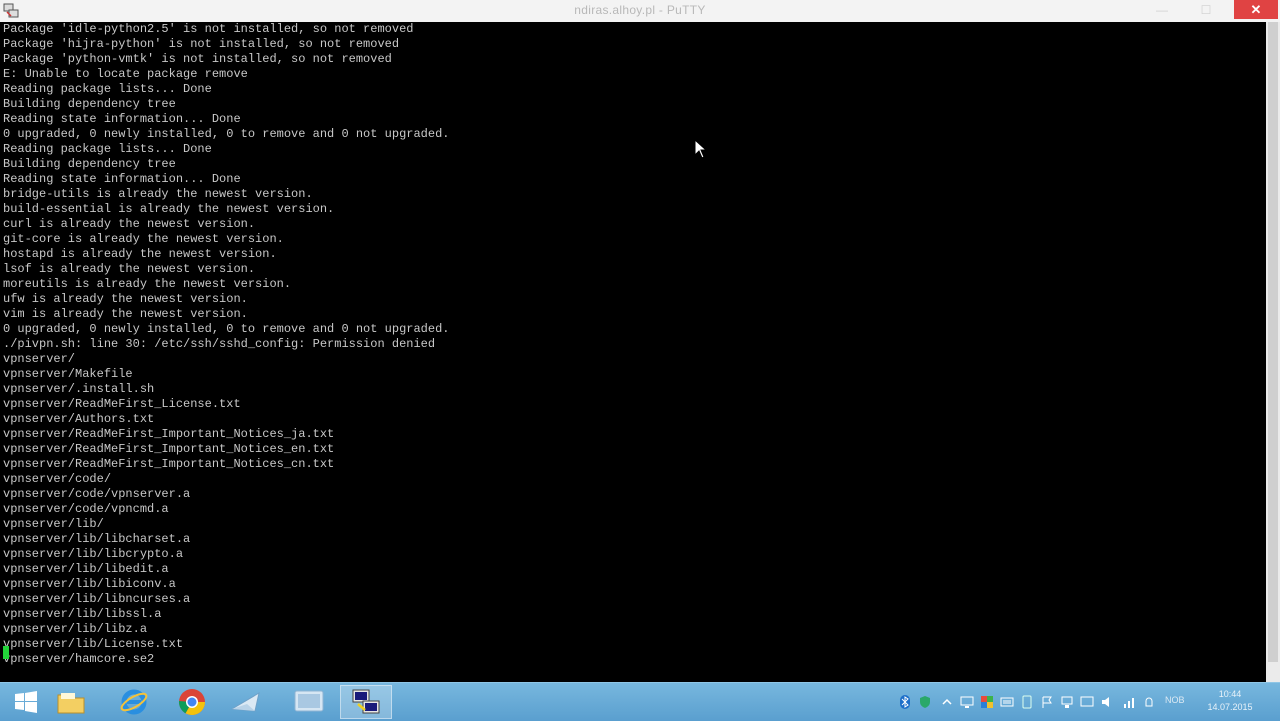 Image resolution: width=1280 pixels, height=721 pixels. I want to click on terminal-line: vim is already the newest version., so click(125, 314).